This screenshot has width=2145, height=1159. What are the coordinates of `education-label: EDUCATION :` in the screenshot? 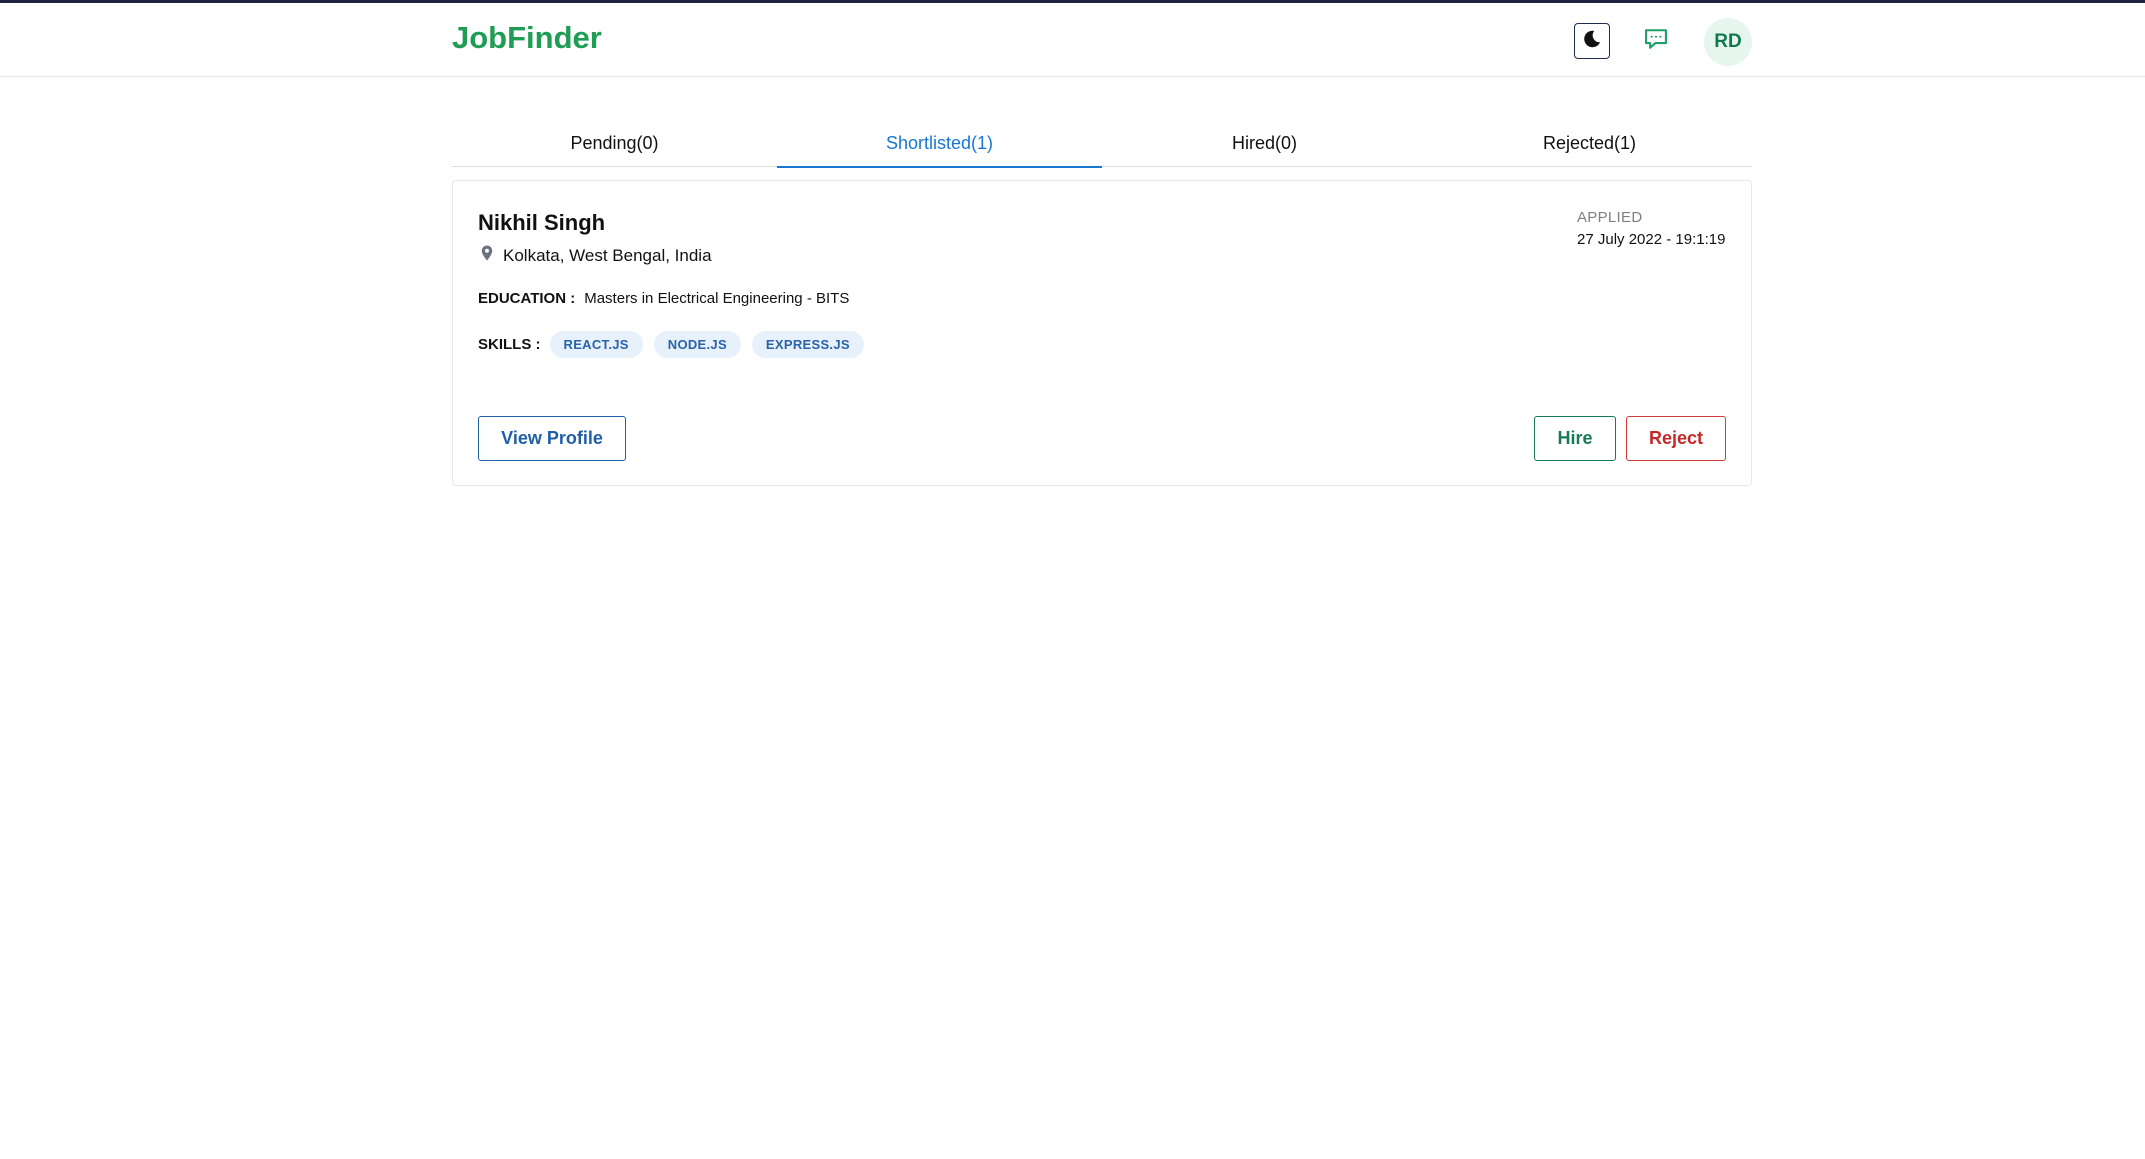 It's located at (527, 298).